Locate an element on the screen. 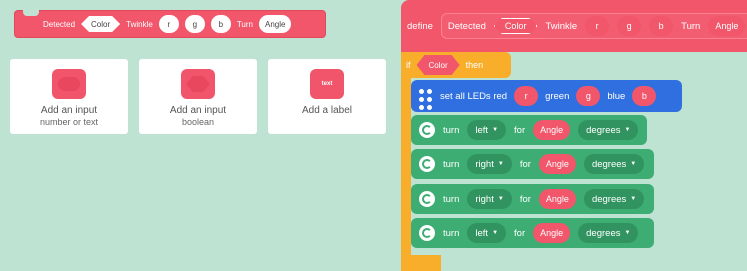  def-label-detected: Detected is located at coordinates (466, 26).